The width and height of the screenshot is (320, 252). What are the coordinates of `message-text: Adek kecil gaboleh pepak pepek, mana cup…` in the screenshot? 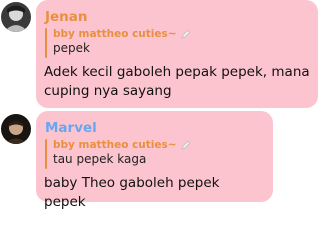 It's located at (177, 81).